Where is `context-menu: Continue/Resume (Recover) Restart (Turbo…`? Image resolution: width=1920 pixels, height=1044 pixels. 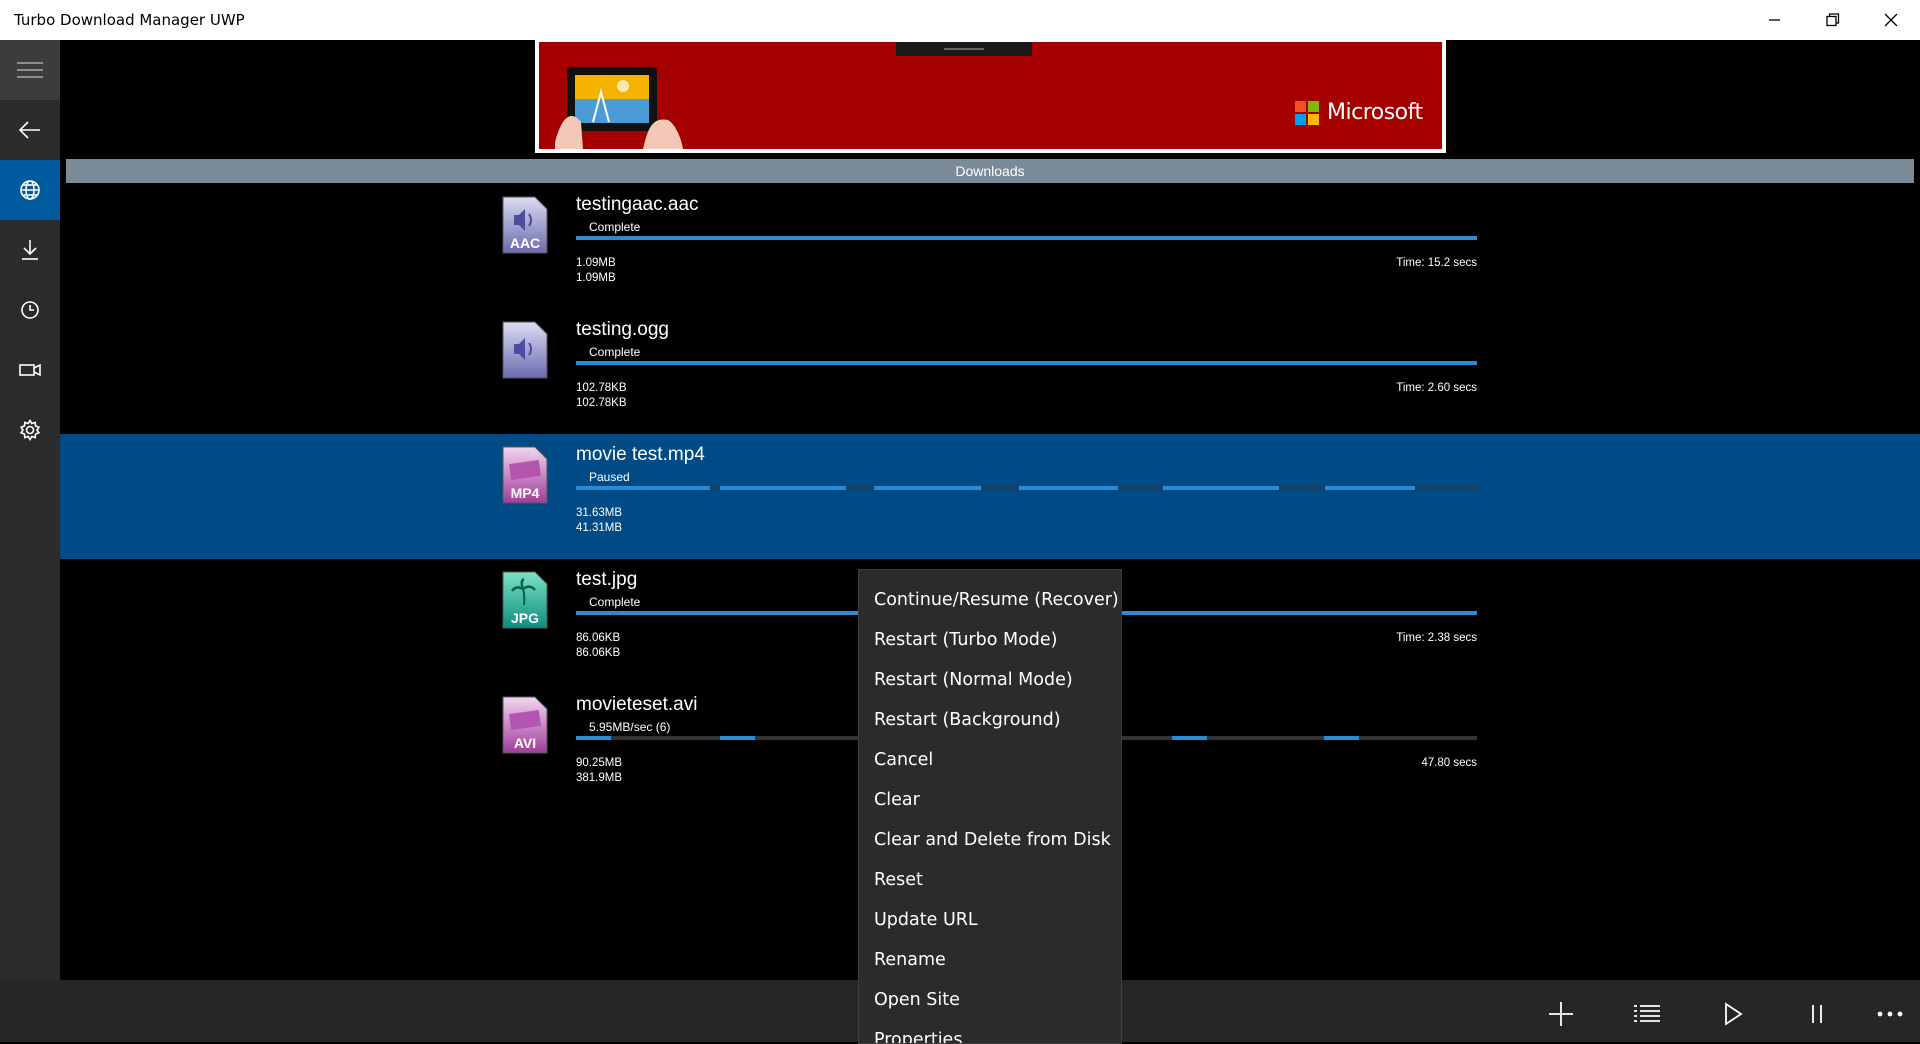
context-menu: Continue/Resume (Recover) Restart (Turbo… is located at coordinates (990, 806).